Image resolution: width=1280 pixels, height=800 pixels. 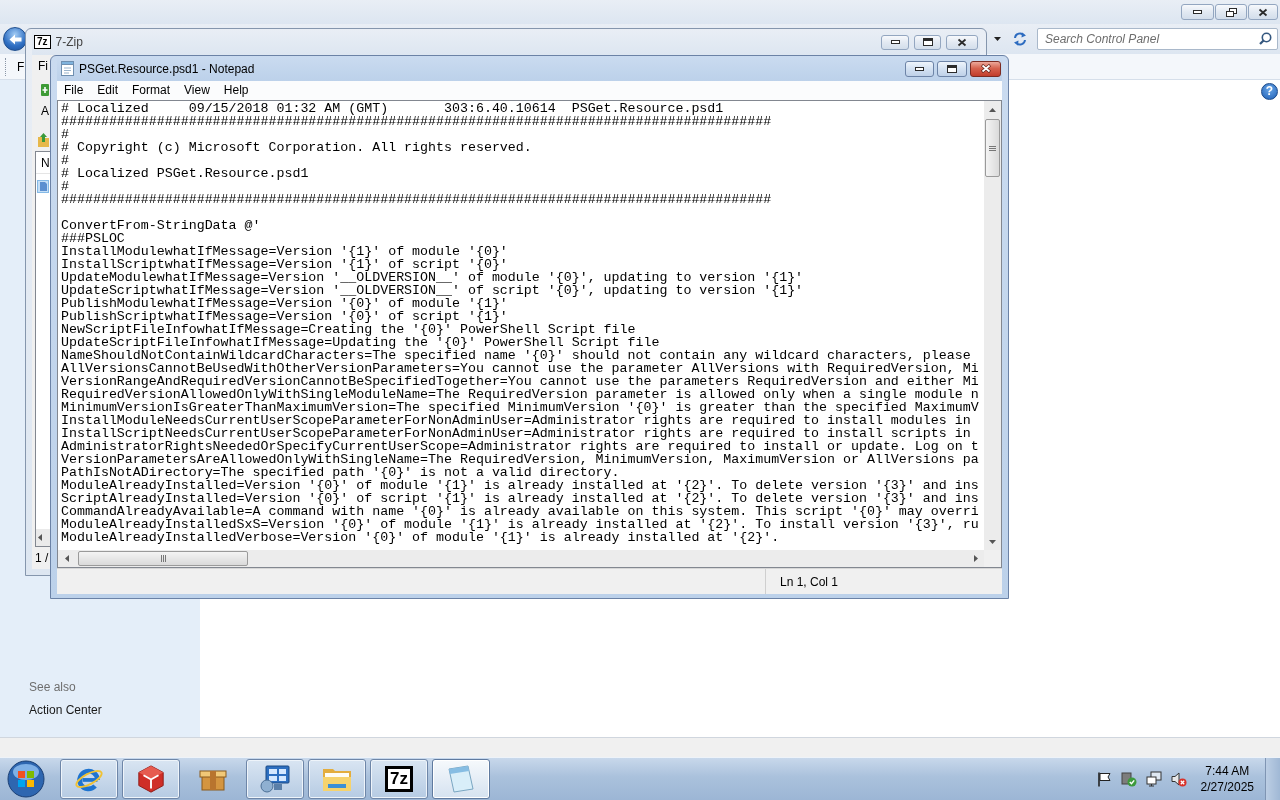 I want to click on menu-item: Format, so click(x=151, y=90).